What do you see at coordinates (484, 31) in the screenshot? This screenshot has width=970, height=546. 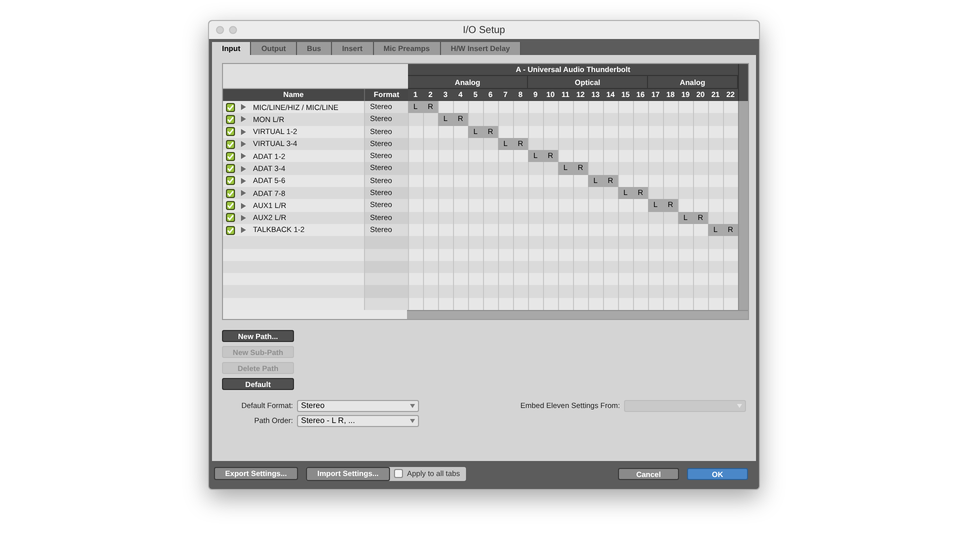 I see `window-title: I/O Setup` at bounding box center [484, 31].